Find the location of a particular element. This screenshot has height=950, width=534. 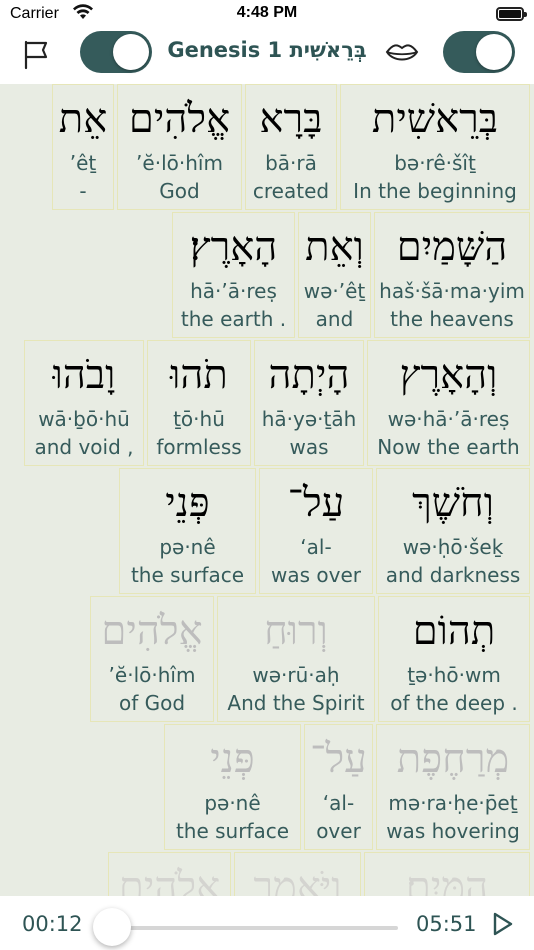

word-cell: הָיְתָה hā·yə·ṯāh was is located at coordinates (309, 403).